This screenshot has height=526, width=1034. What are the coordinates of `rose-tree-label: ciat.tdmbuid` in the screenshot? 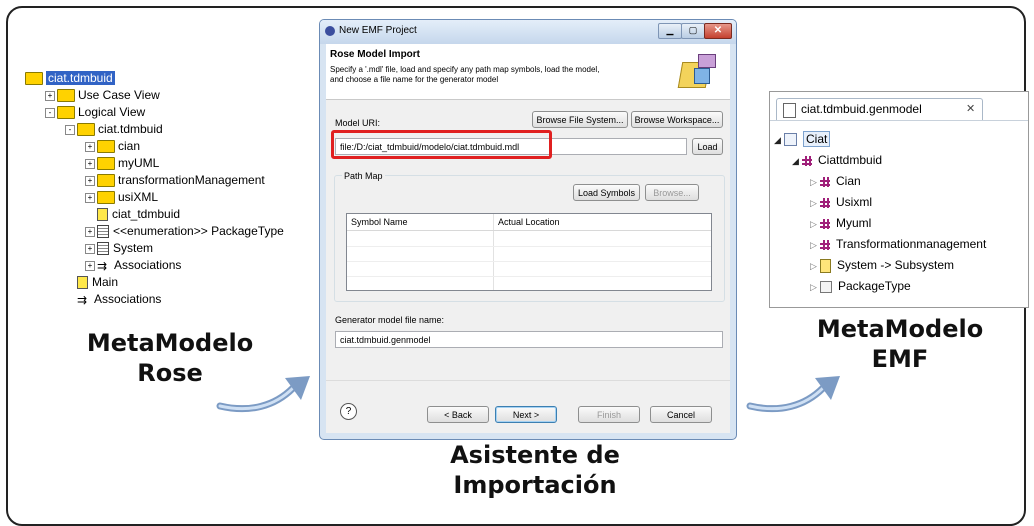 It's located at (130, 129).